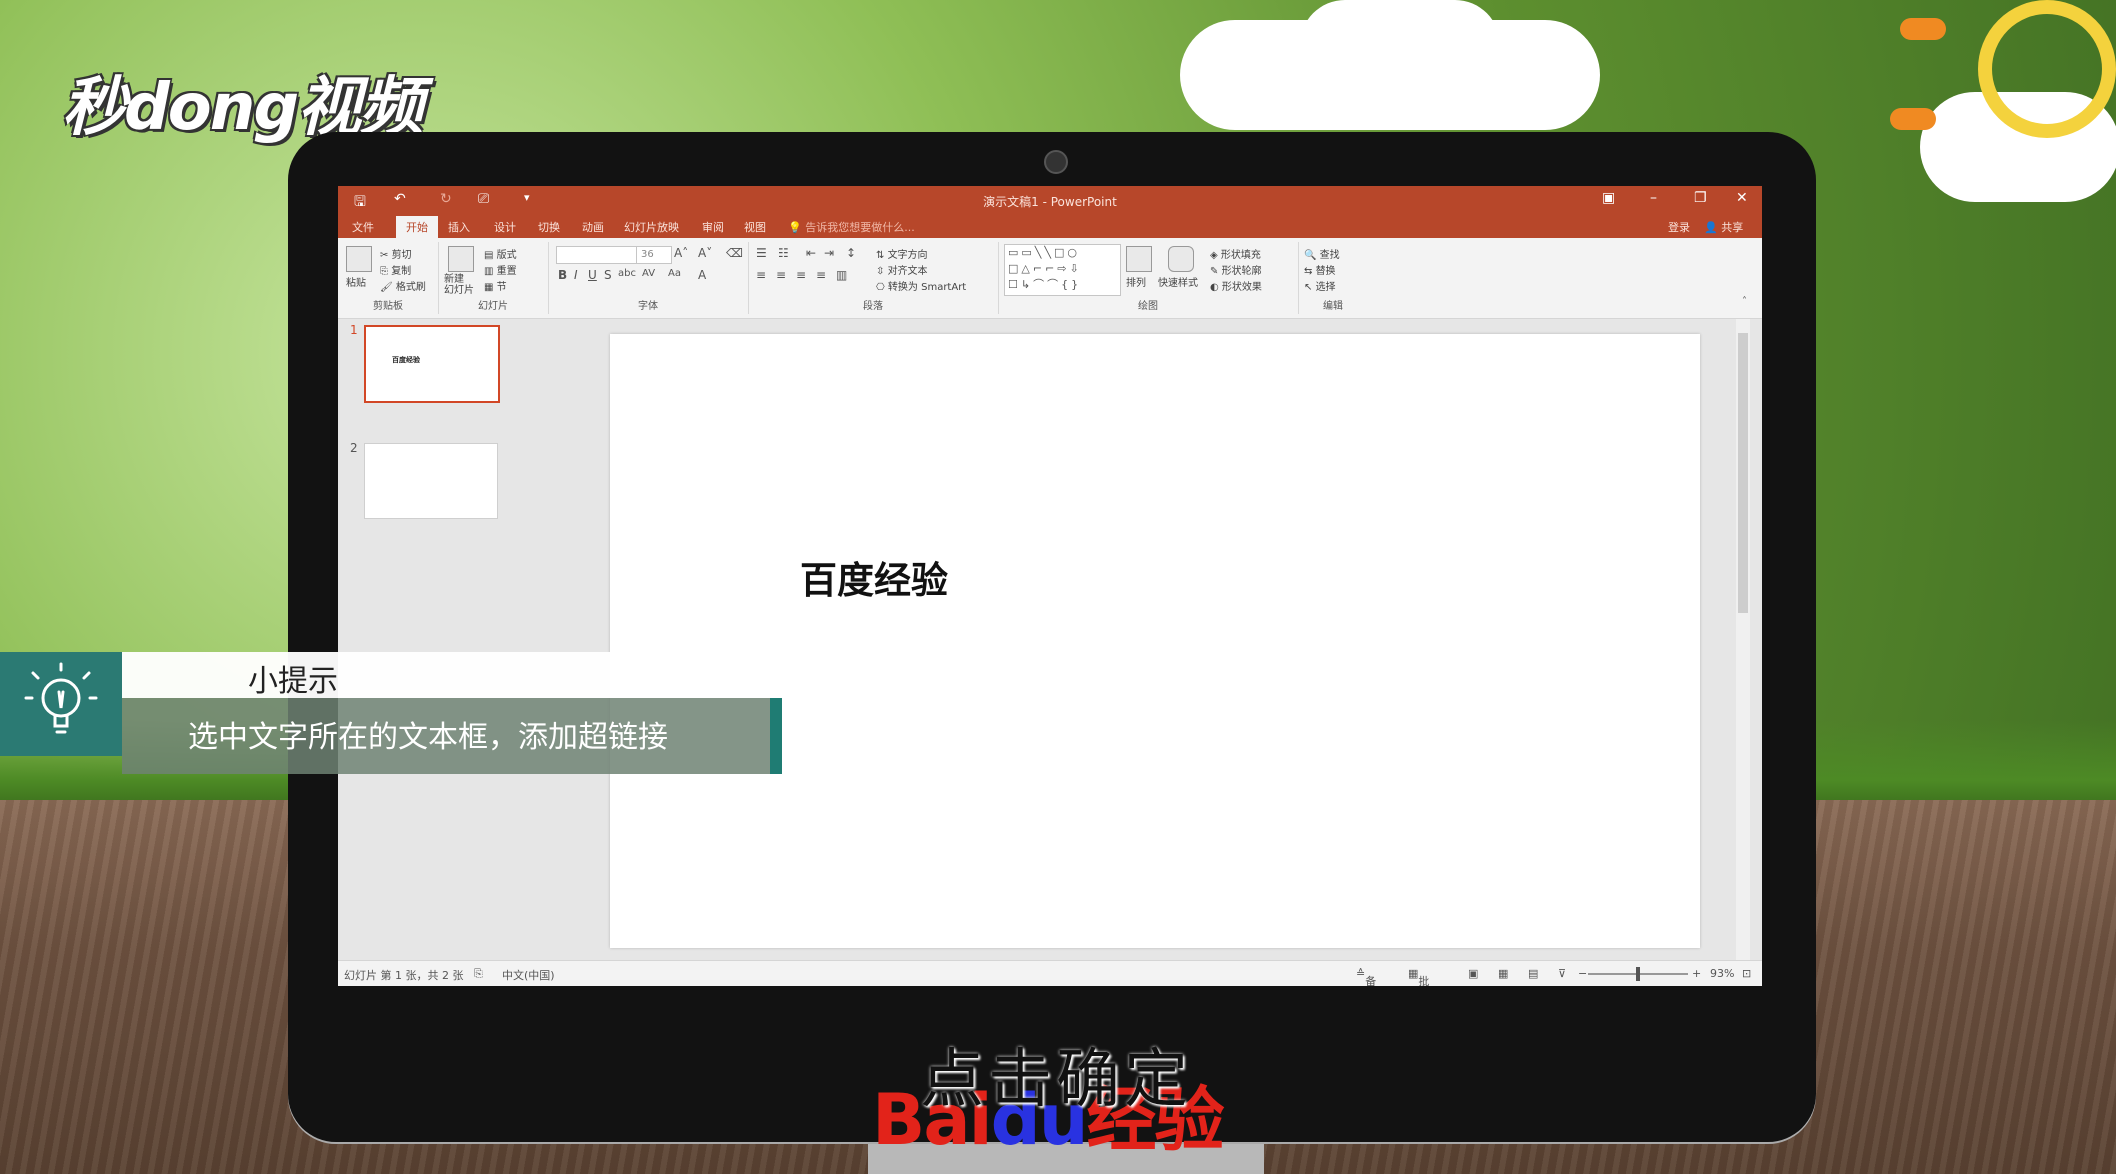 The image size is (2116, 1174). Describe the element at coordinates (528, 975) in the screenshot. I see `language-indicator: 中文(中国)` at that location.